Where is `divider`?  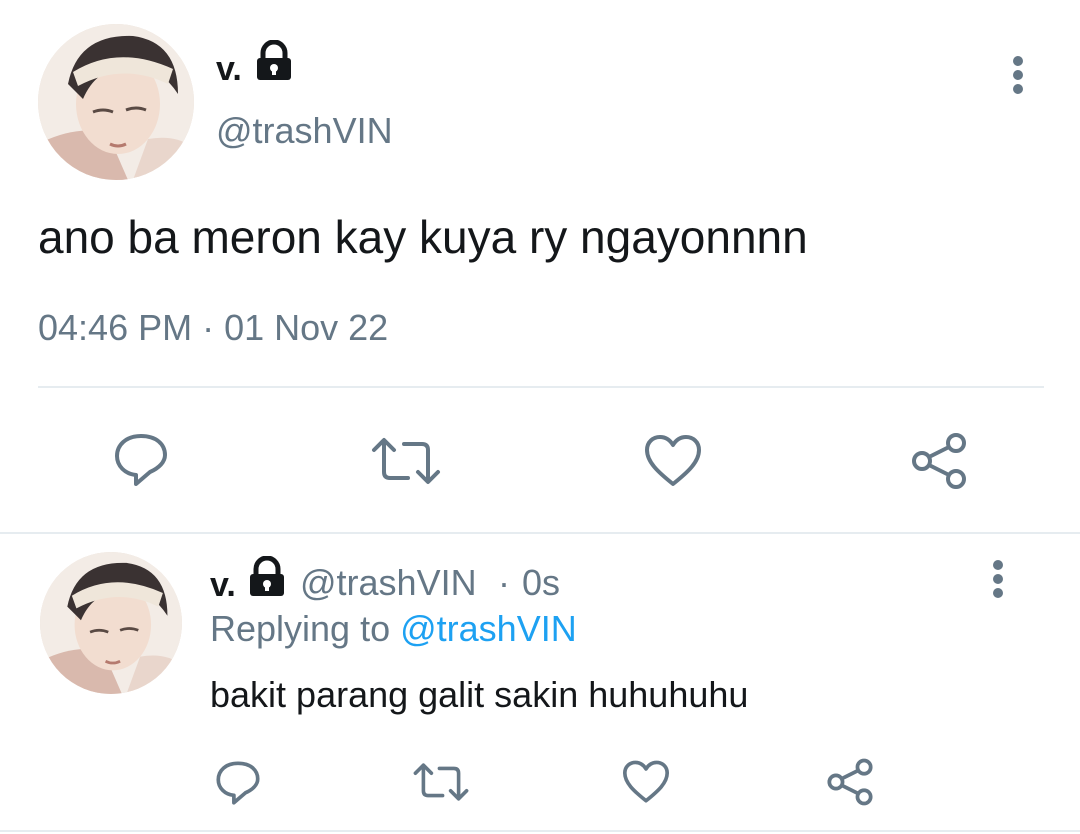
divider is located at coordinates (541, 387).